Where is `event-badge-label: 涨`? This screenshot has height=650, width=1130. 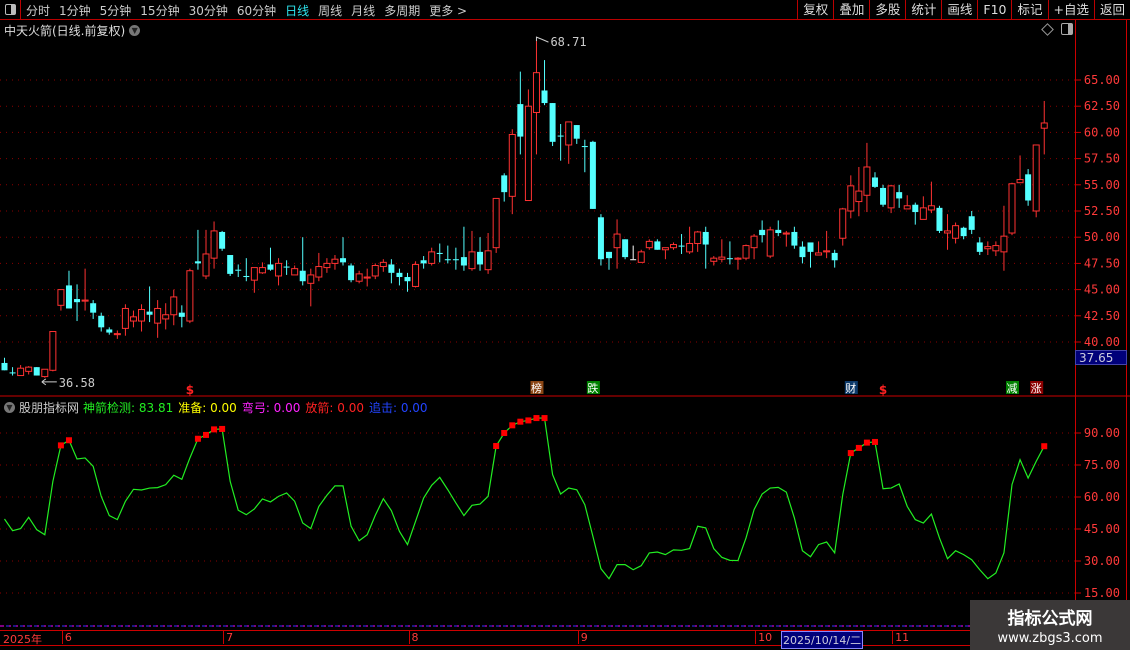 event-badge-label: 涨 is located at coordinates (1036, 388).